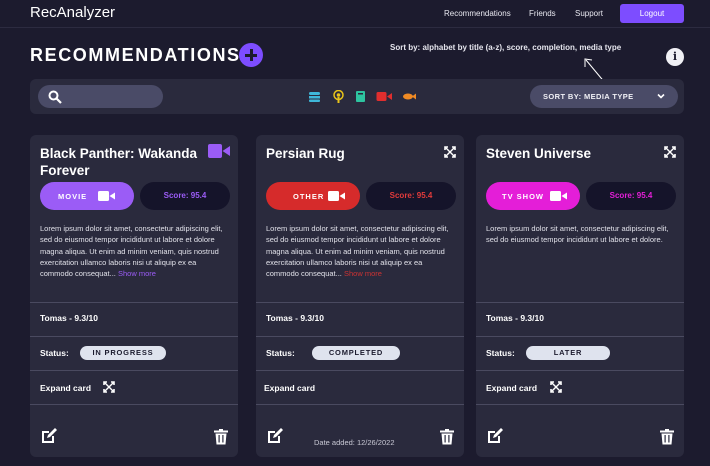  Describe the element at coordinates (661, 96) in the screenshot. I see `chevron-down-icon` at that location.